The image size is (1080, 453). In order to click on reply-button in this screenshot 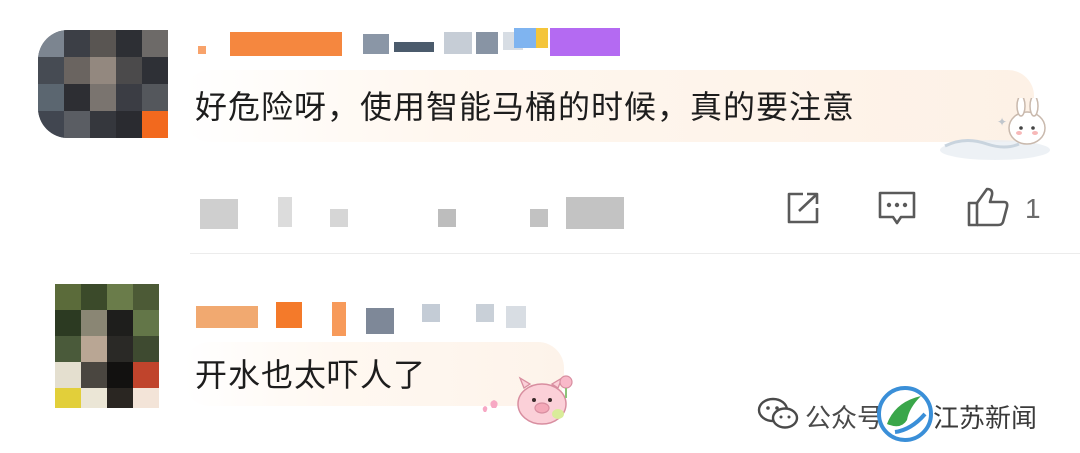, I will do `click(897, 208)`.